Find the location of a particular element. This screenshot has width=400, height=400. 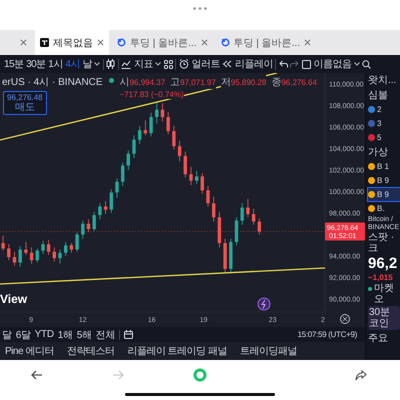

ohlc-value: 종96,276.64 is located at coordinates (294, 82).